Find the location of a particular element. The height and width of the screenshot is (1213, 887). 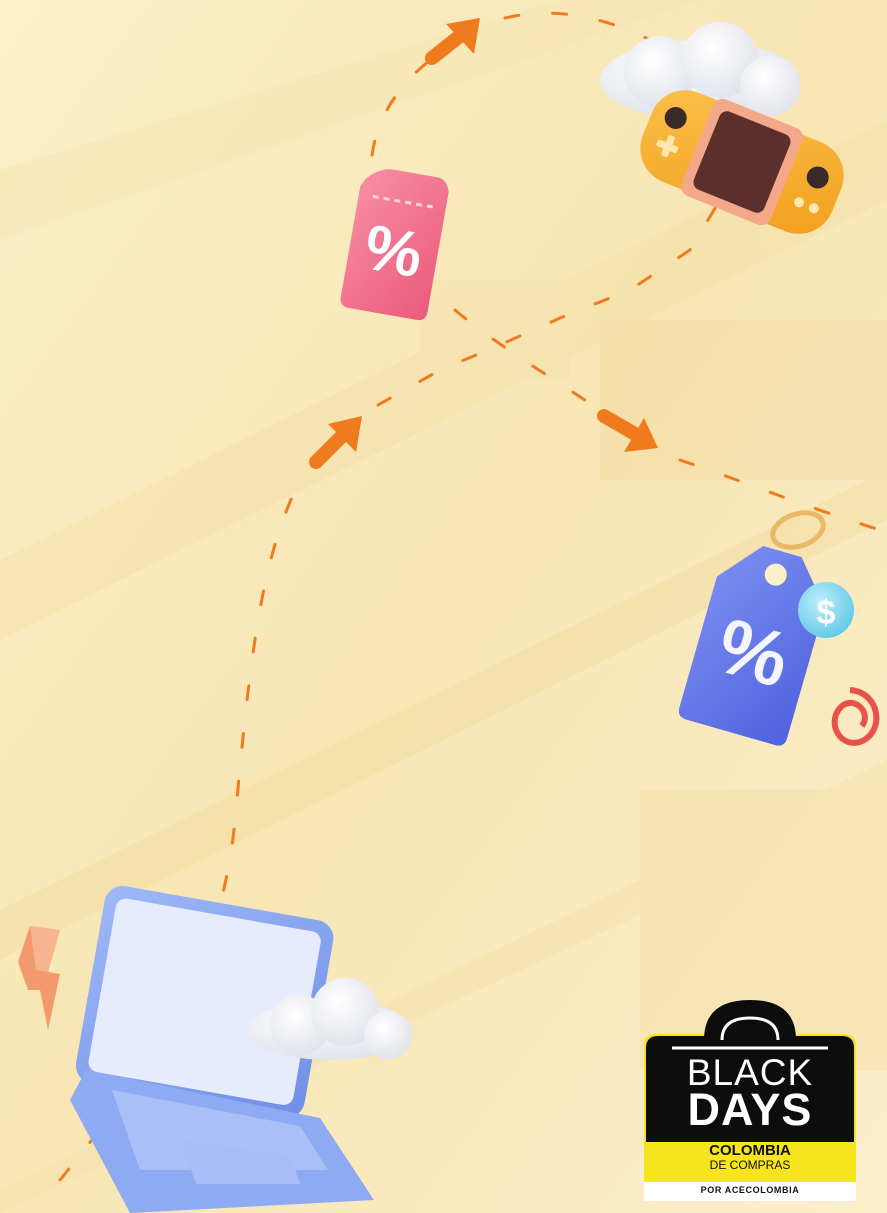

badge-subtitle-colombia: COLOMBIA is located at coordinates (750, 1150).